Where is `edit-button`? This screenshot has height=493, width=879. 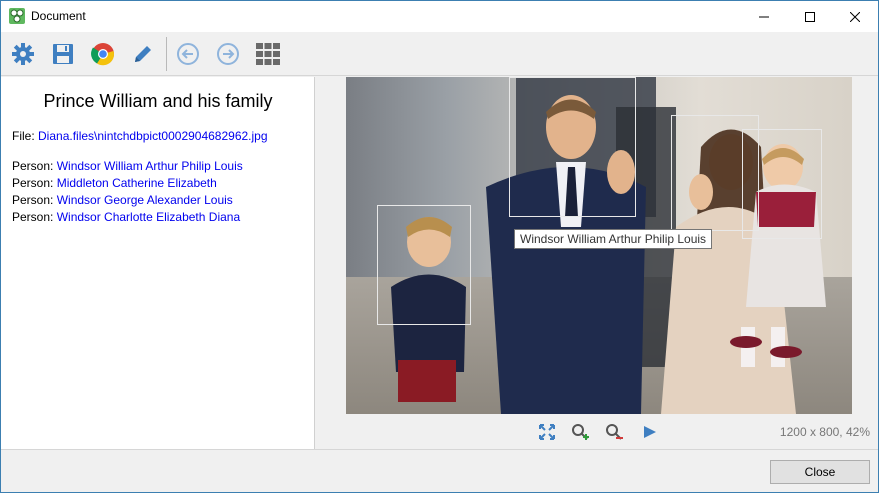 edit-button is located at coordinates (143, 54).